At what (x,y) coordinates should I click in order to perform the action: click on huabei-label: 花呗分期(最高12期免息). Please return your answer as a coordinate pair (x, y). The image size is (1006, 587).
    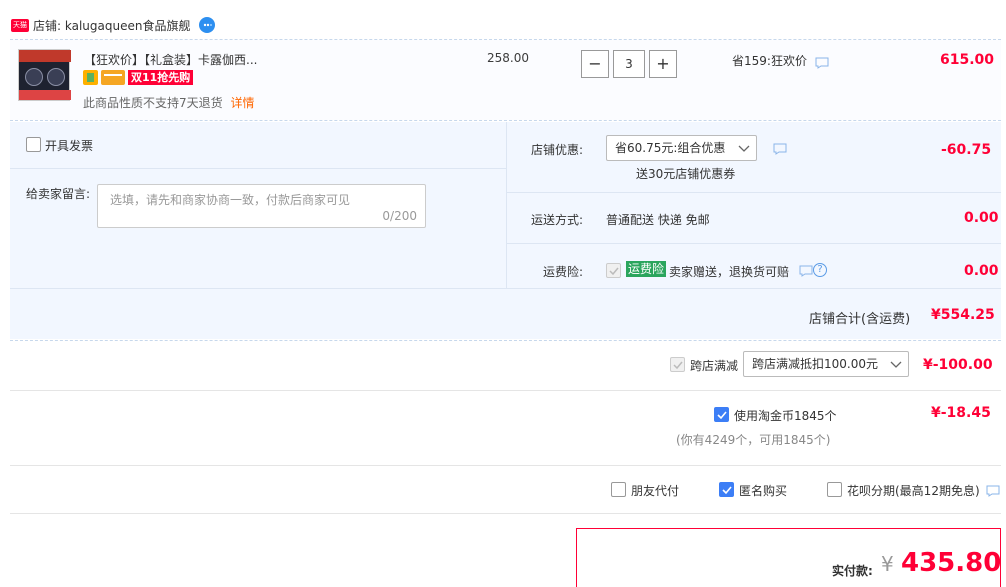
    Looking at the image, I should click on (913, 491).